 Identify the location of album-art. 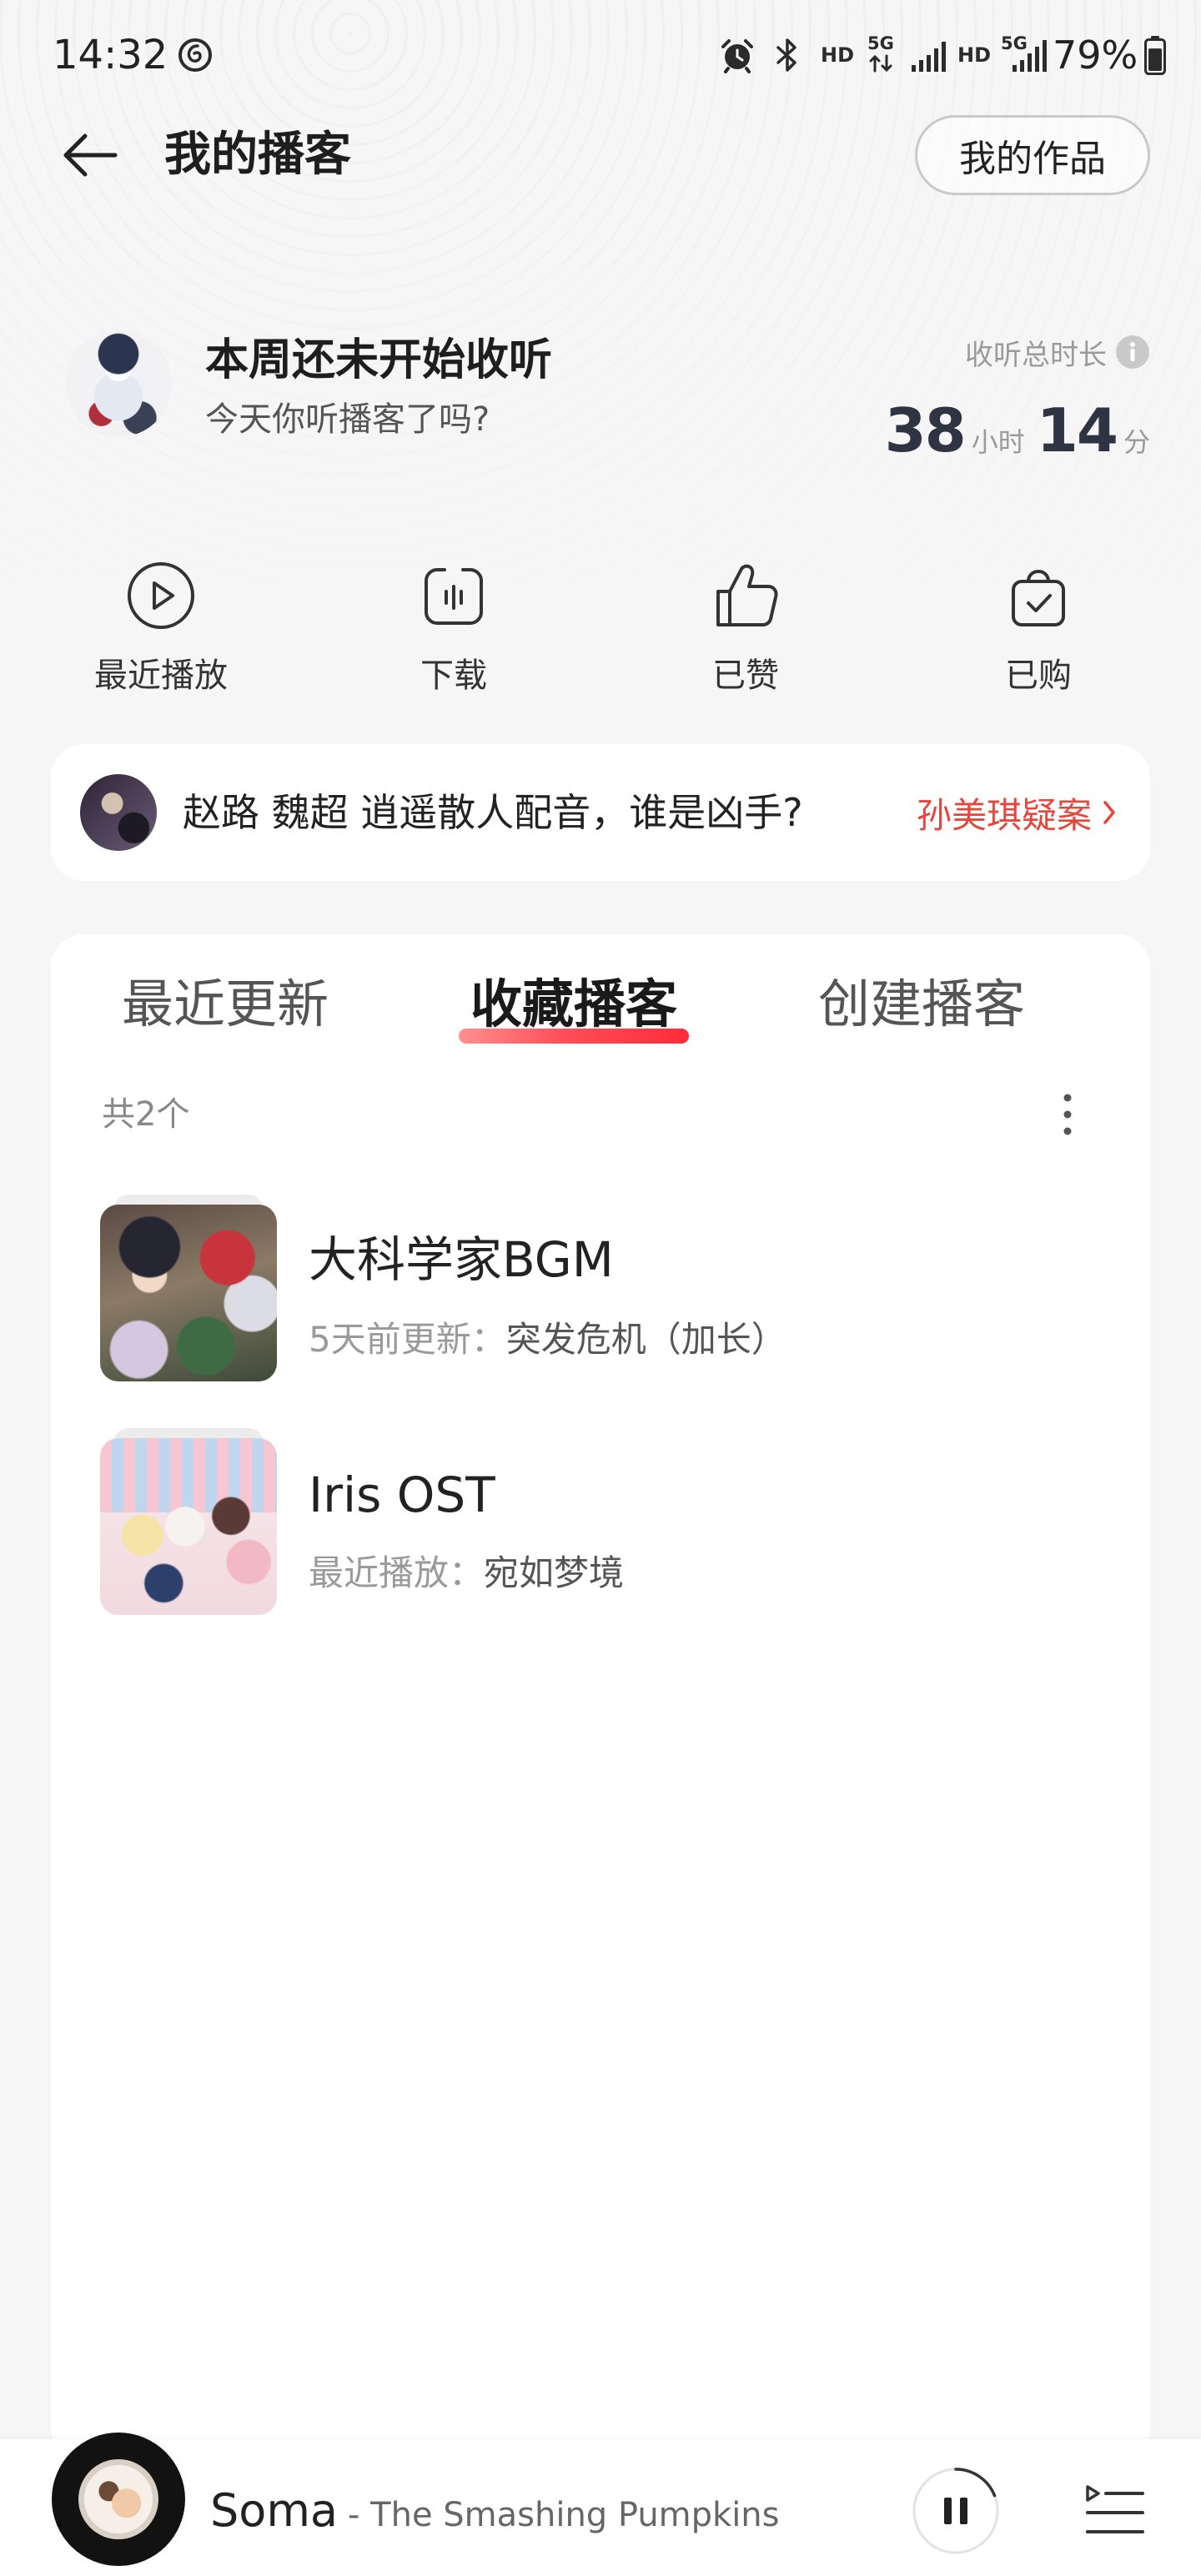
(118, 2499).